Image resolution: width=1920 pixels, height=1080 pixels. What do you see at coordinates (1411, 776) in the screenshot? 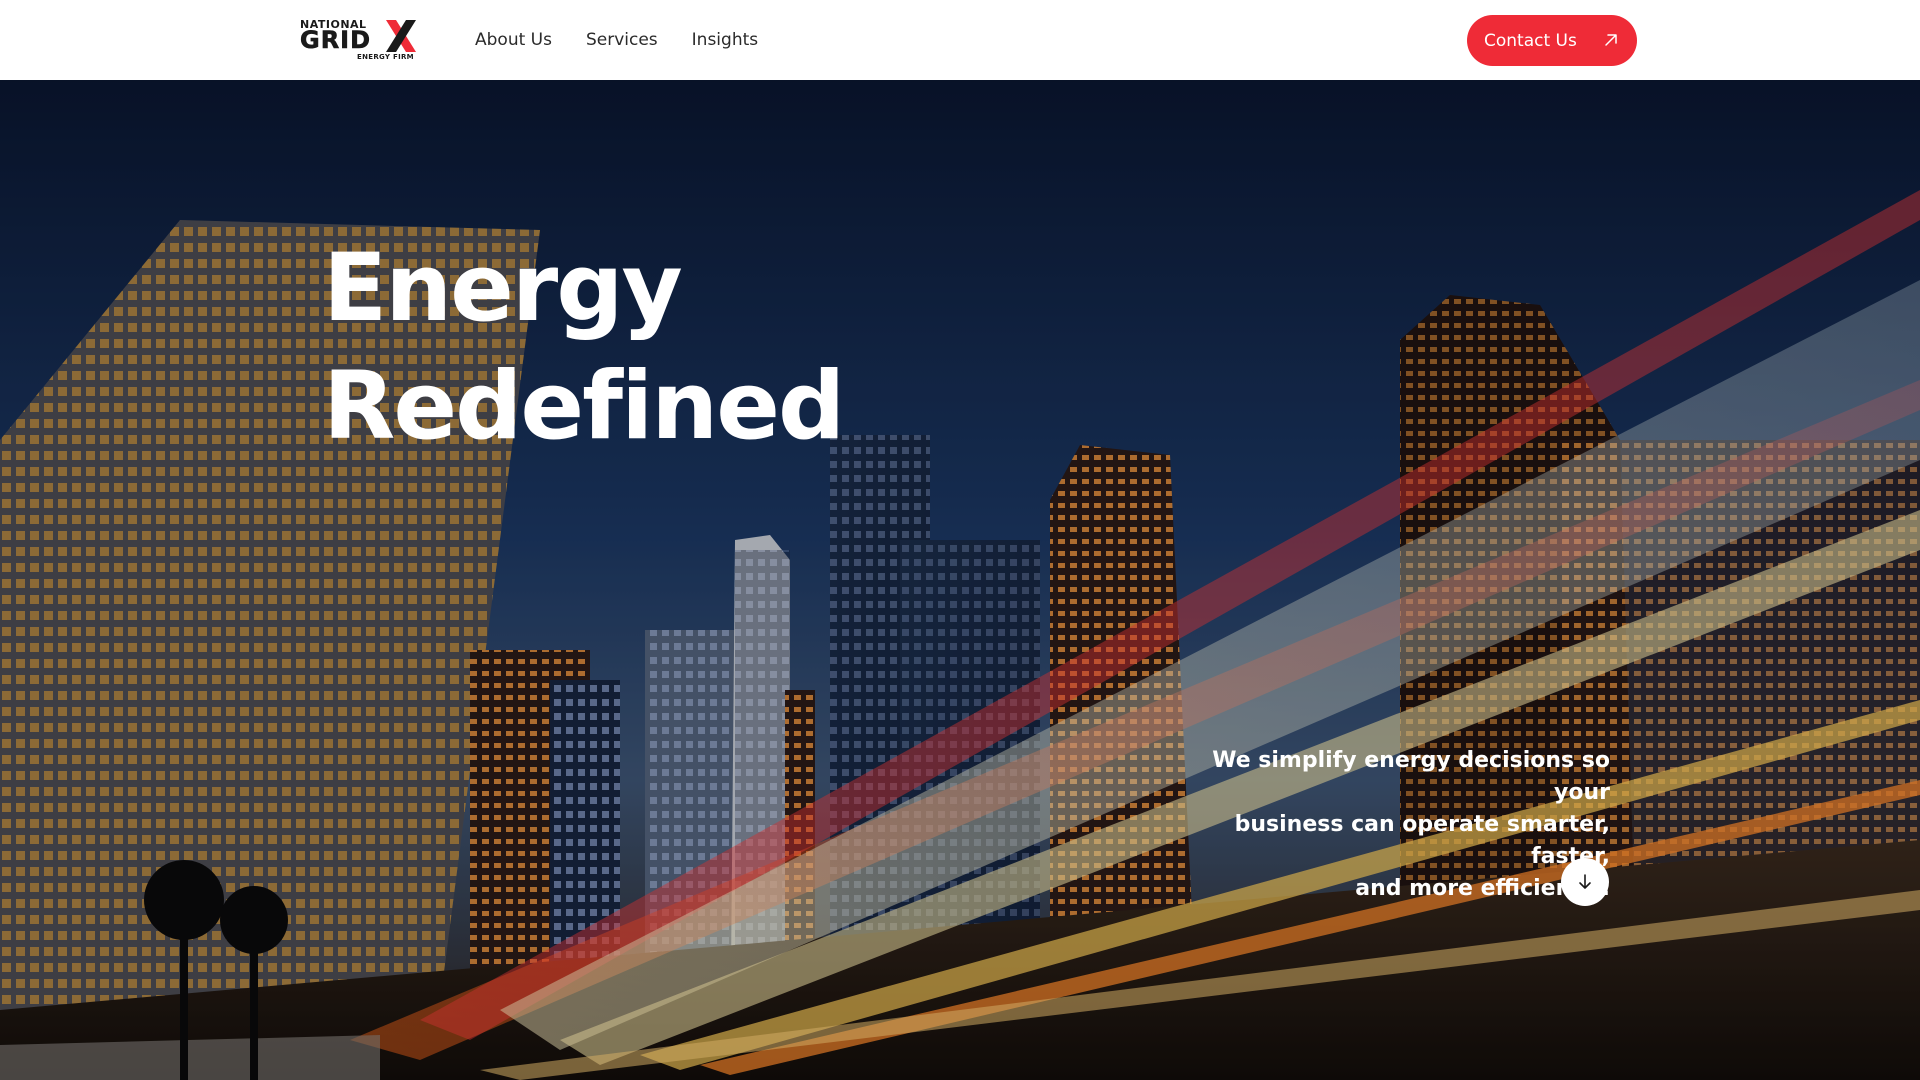
I see `hero-tagline-line1: We simplify energy decisions so your` at bounding box center [1411, 776].